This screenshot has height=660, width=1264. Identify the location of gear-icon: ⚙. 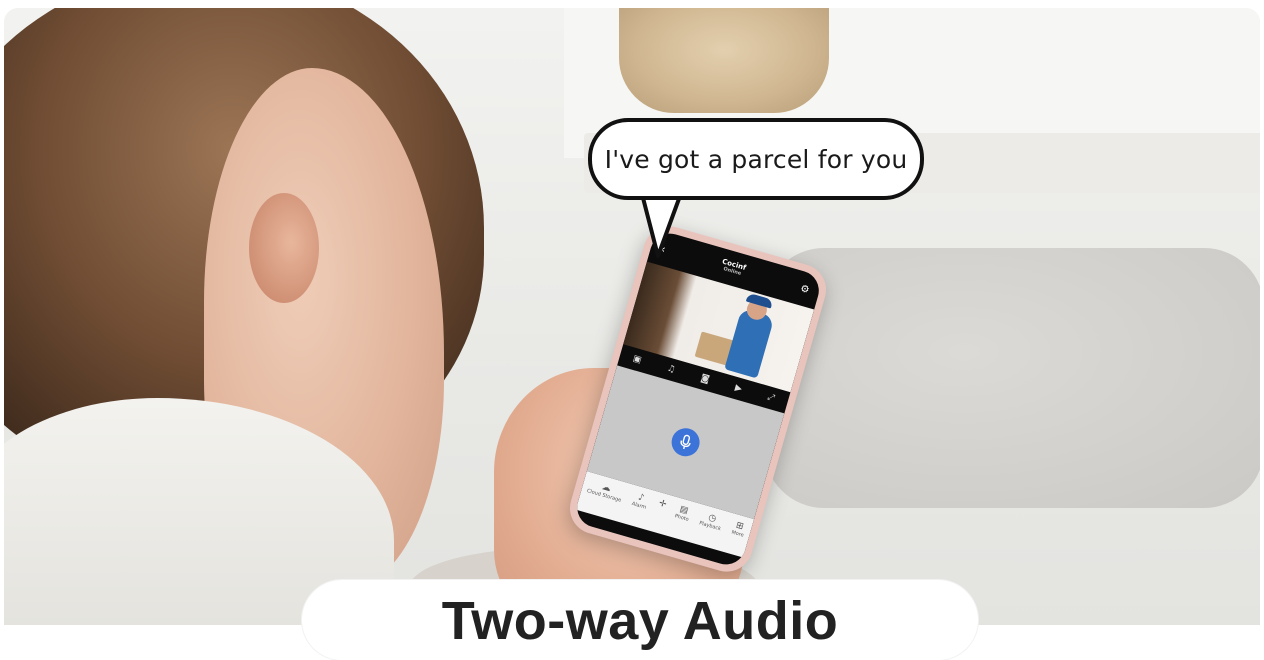
(805, 289).